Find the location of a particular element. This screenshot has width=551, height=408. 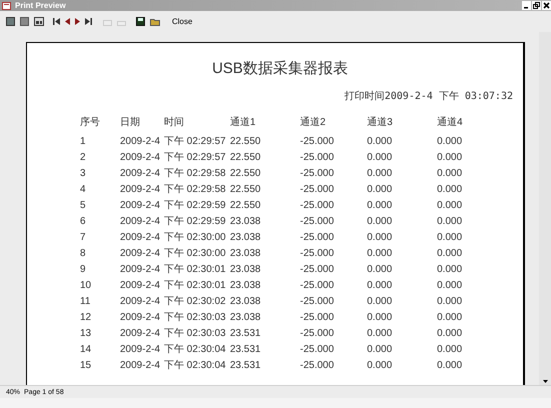

previous-page-icon is located at coordinates (67, 21).